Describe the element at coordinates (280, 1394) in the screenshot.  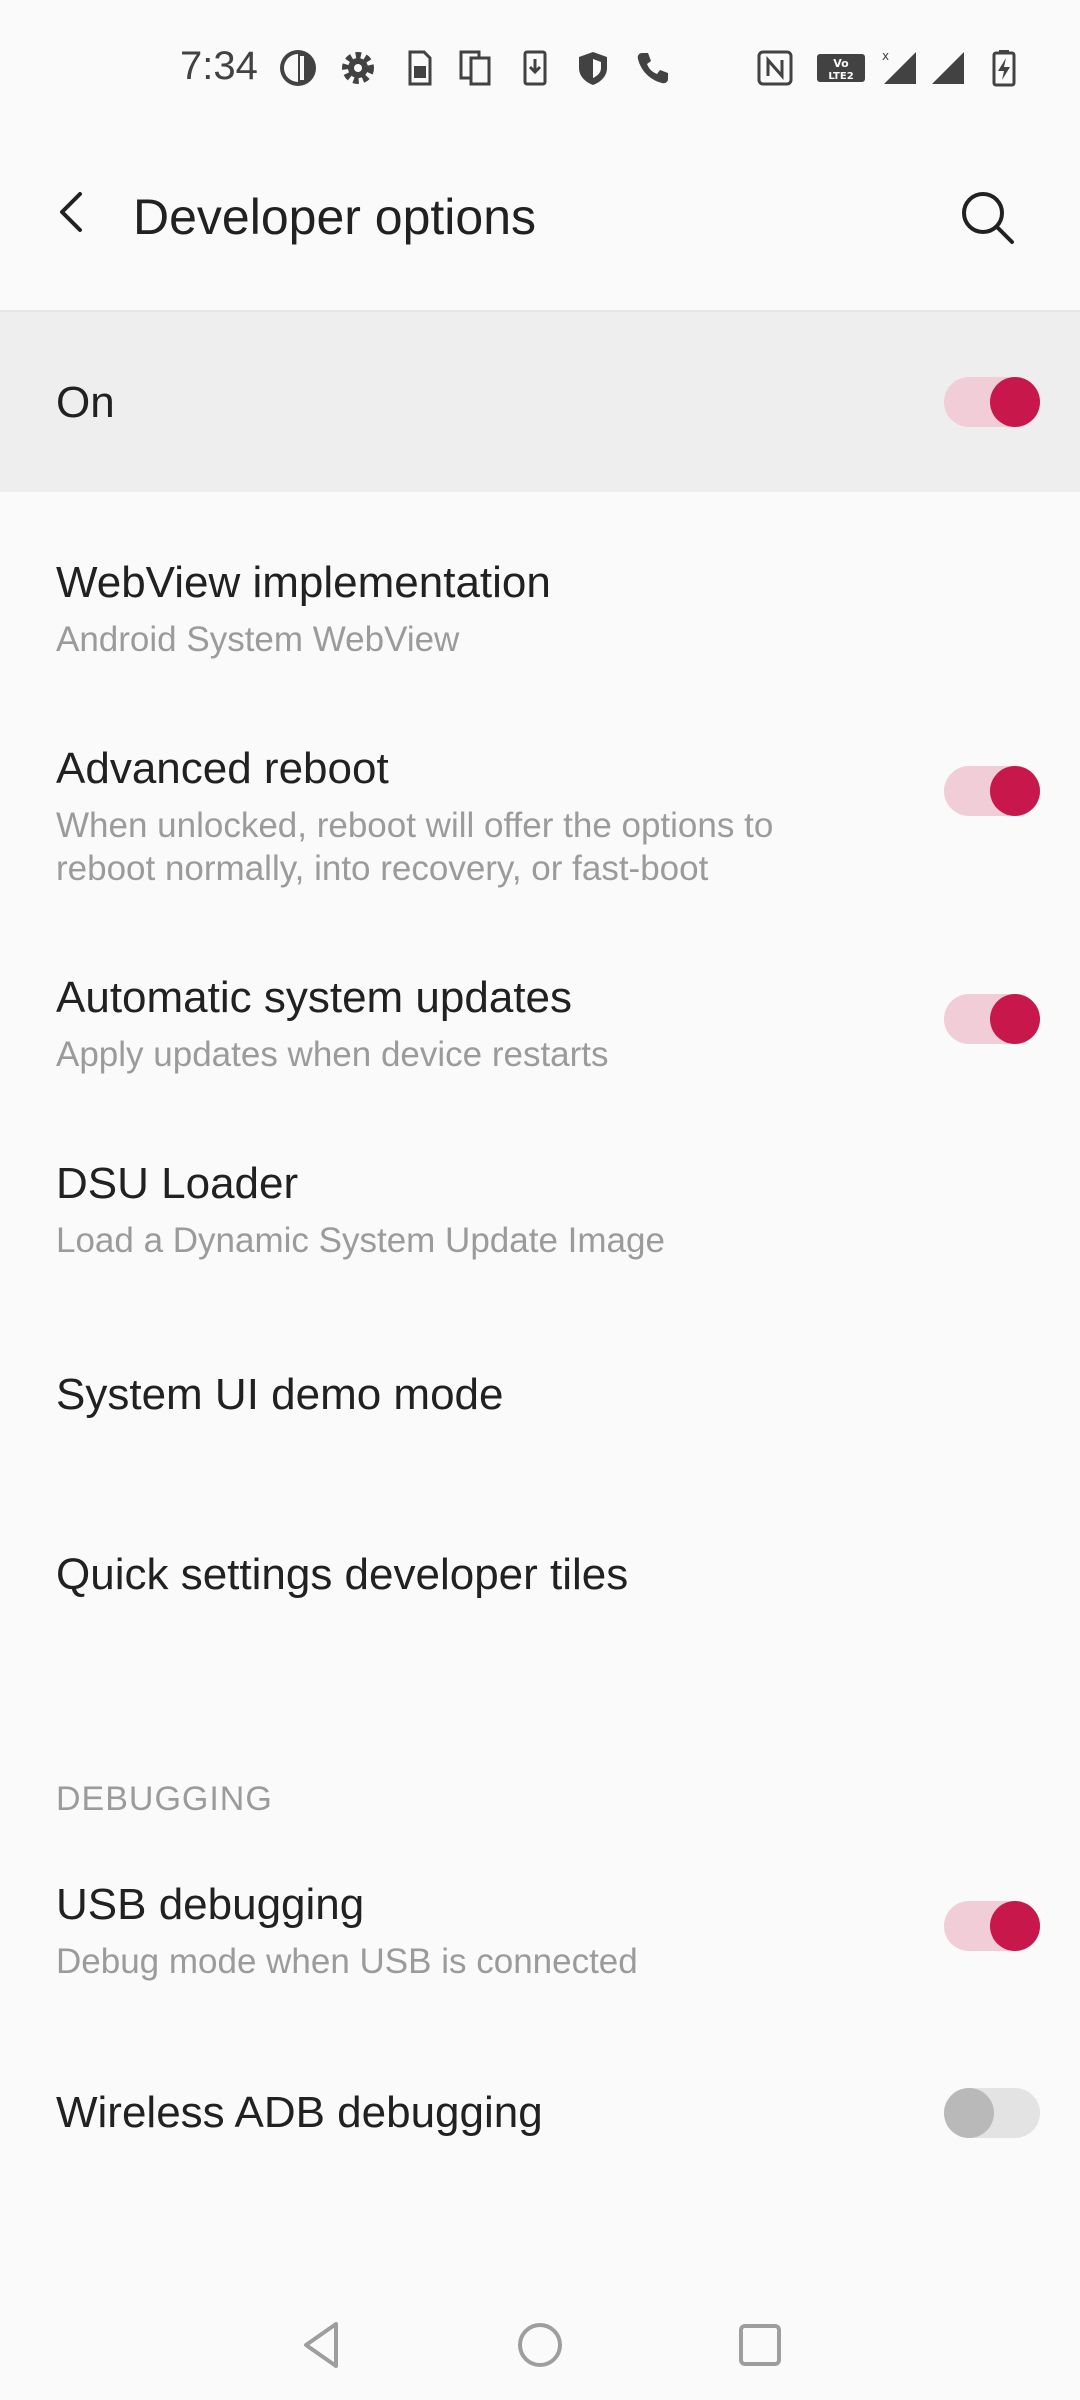
I see `item-title: System UI demo mode` at that location.